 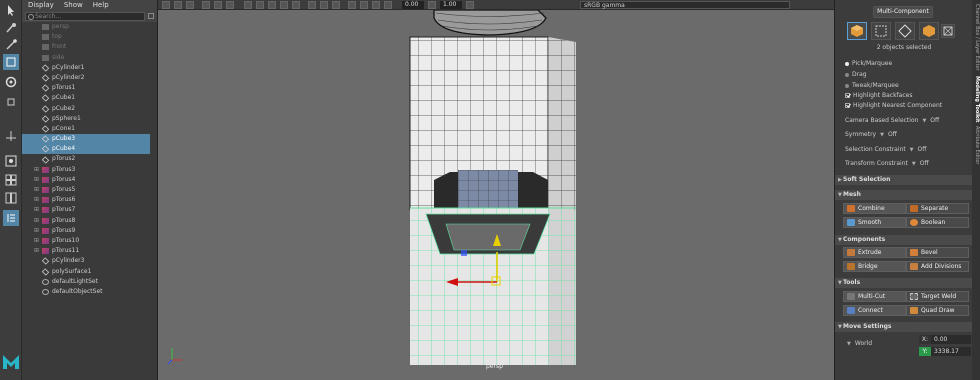 I want to click on menu-display: Display, so click(x=41, y=5).